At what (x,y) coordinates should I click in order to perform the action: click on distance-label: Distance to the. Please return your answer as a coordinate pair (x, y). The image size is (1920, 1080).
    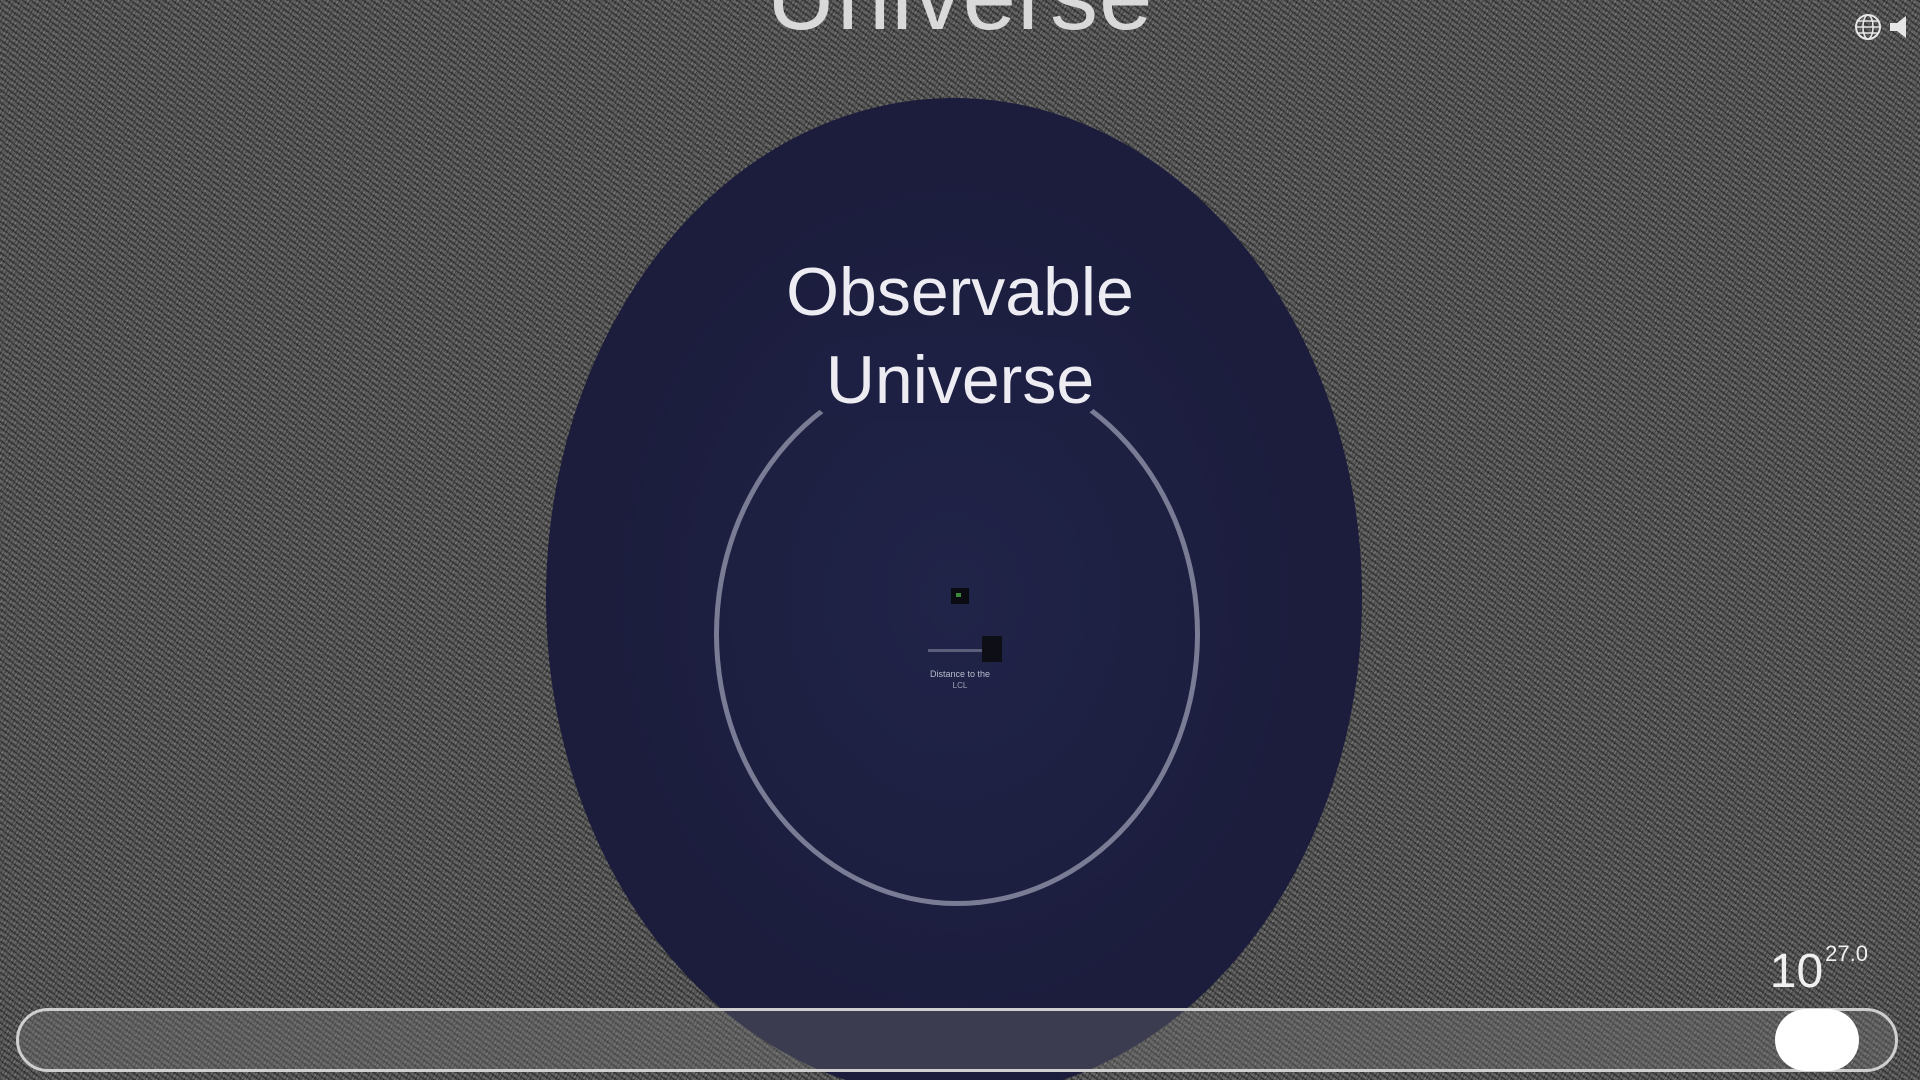
    Looking at the image, I should click on (960, 674).